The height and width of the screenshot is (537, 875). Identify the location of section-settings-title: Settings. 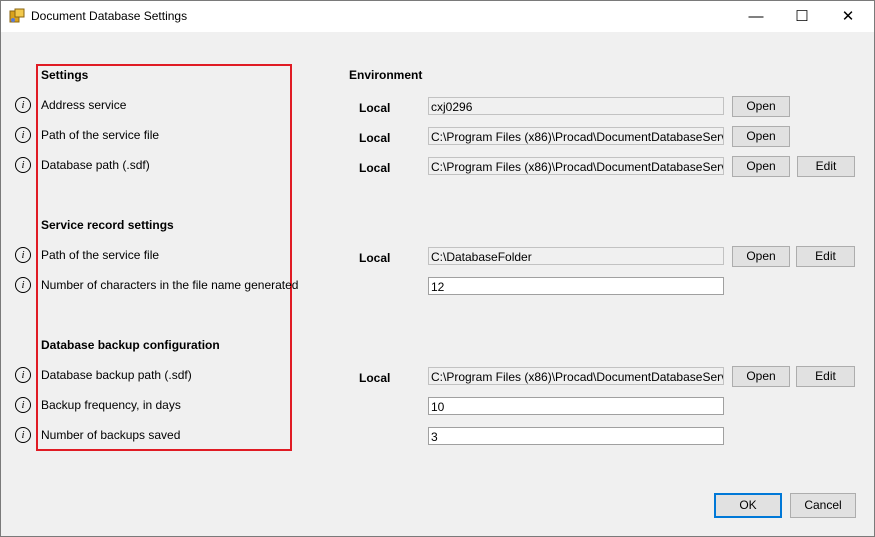
(65, 75).